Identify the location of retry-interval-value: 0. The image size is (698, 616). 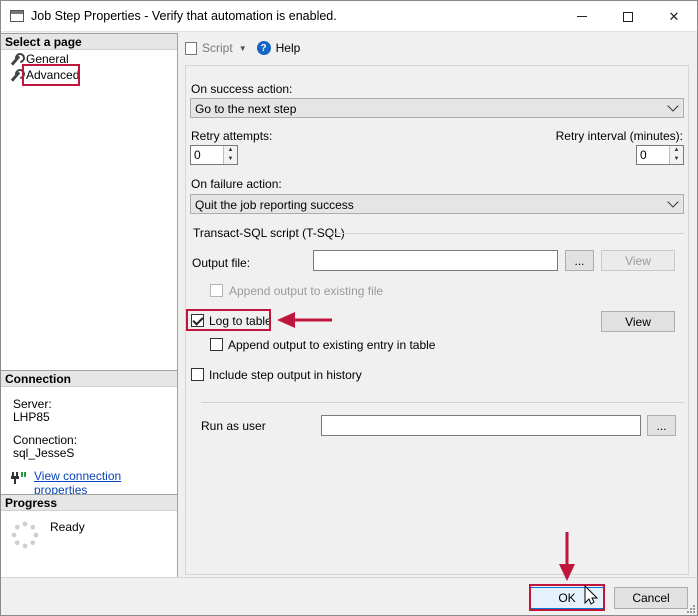
(643, 155).